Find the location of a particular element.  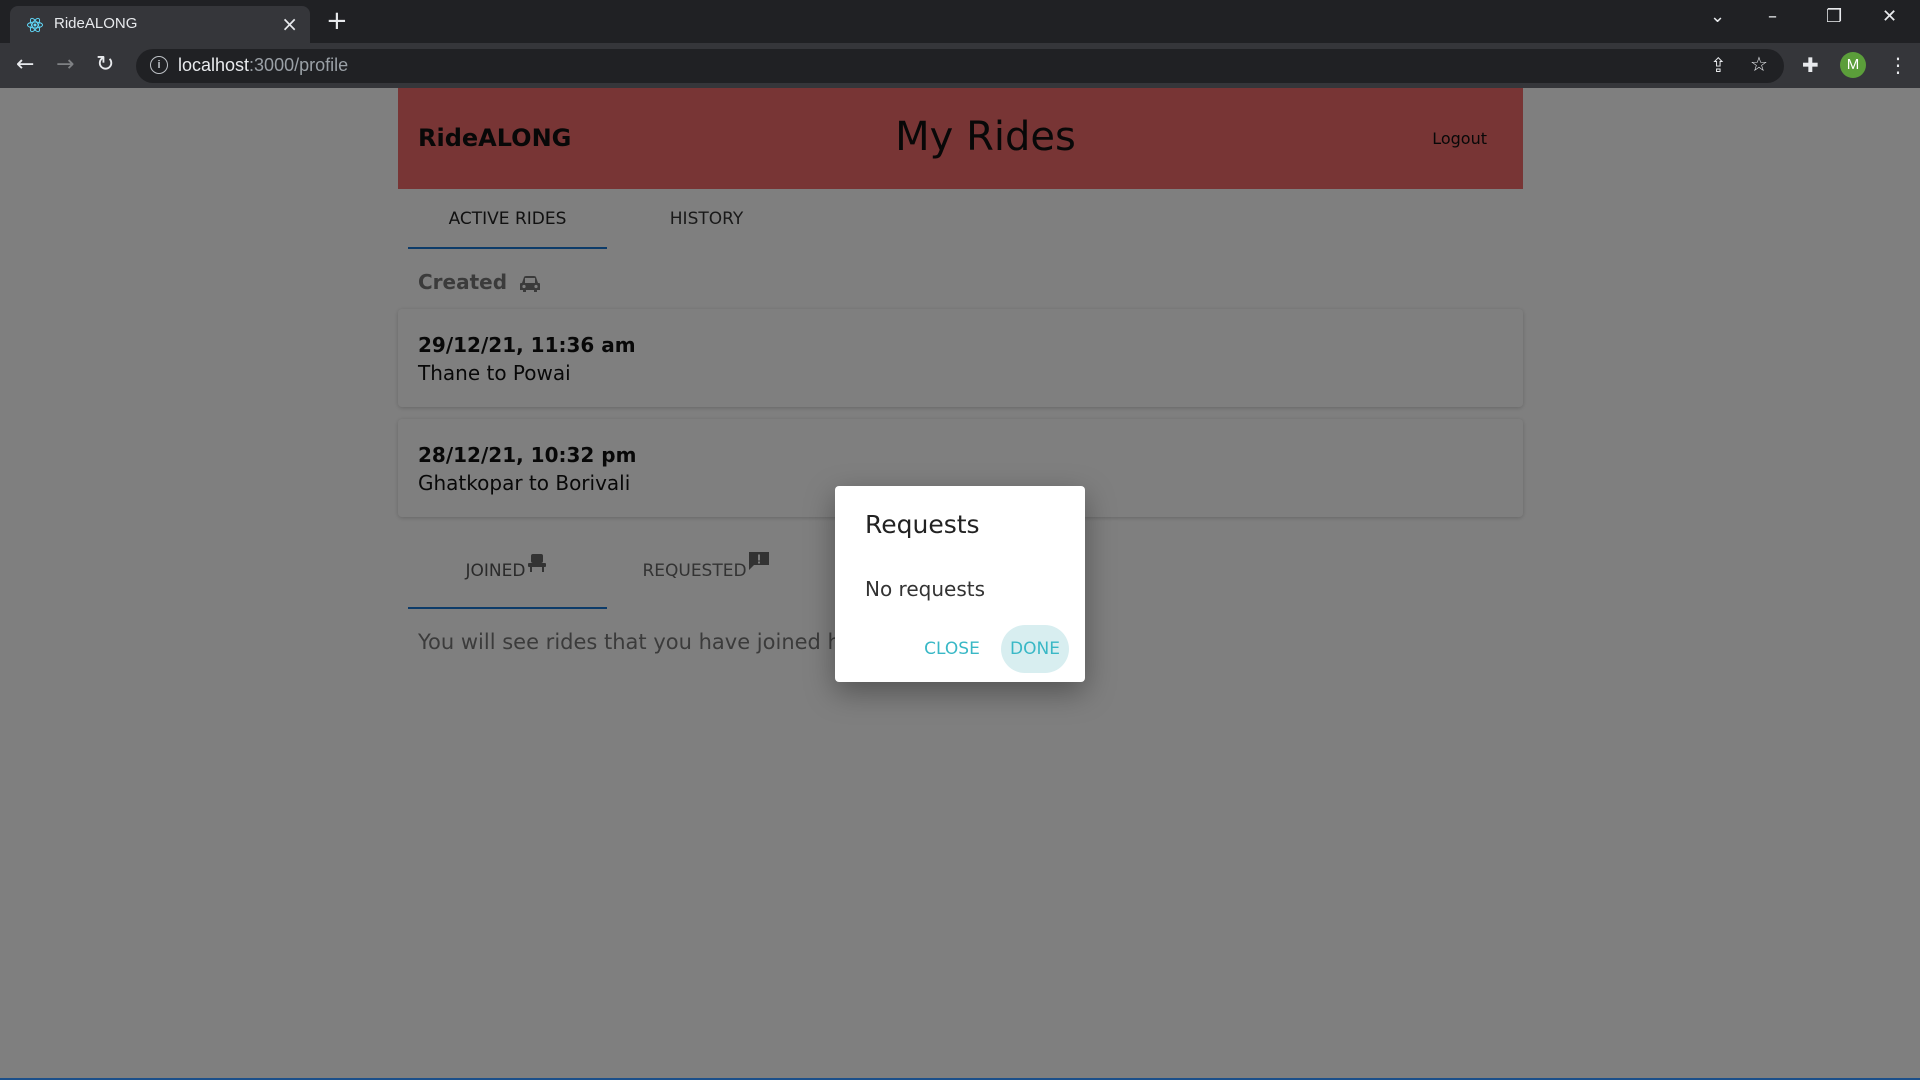

profile-avatar: M is located at coordinates (1853, 65).